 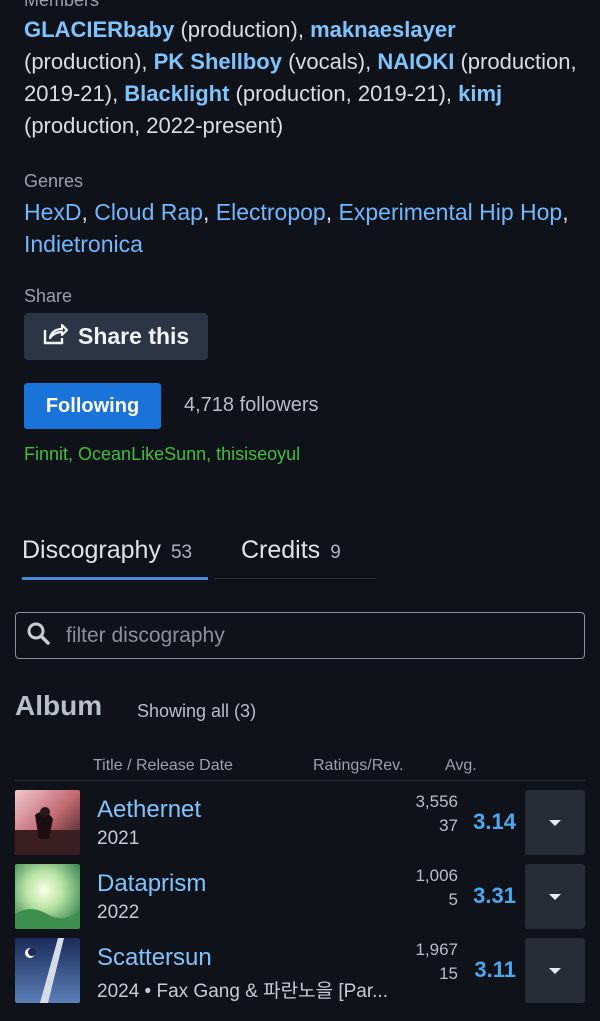 What do you see at coordinates (38, 635) in the screenshot?
I see `search-icon` at bounding box center [38, 635].